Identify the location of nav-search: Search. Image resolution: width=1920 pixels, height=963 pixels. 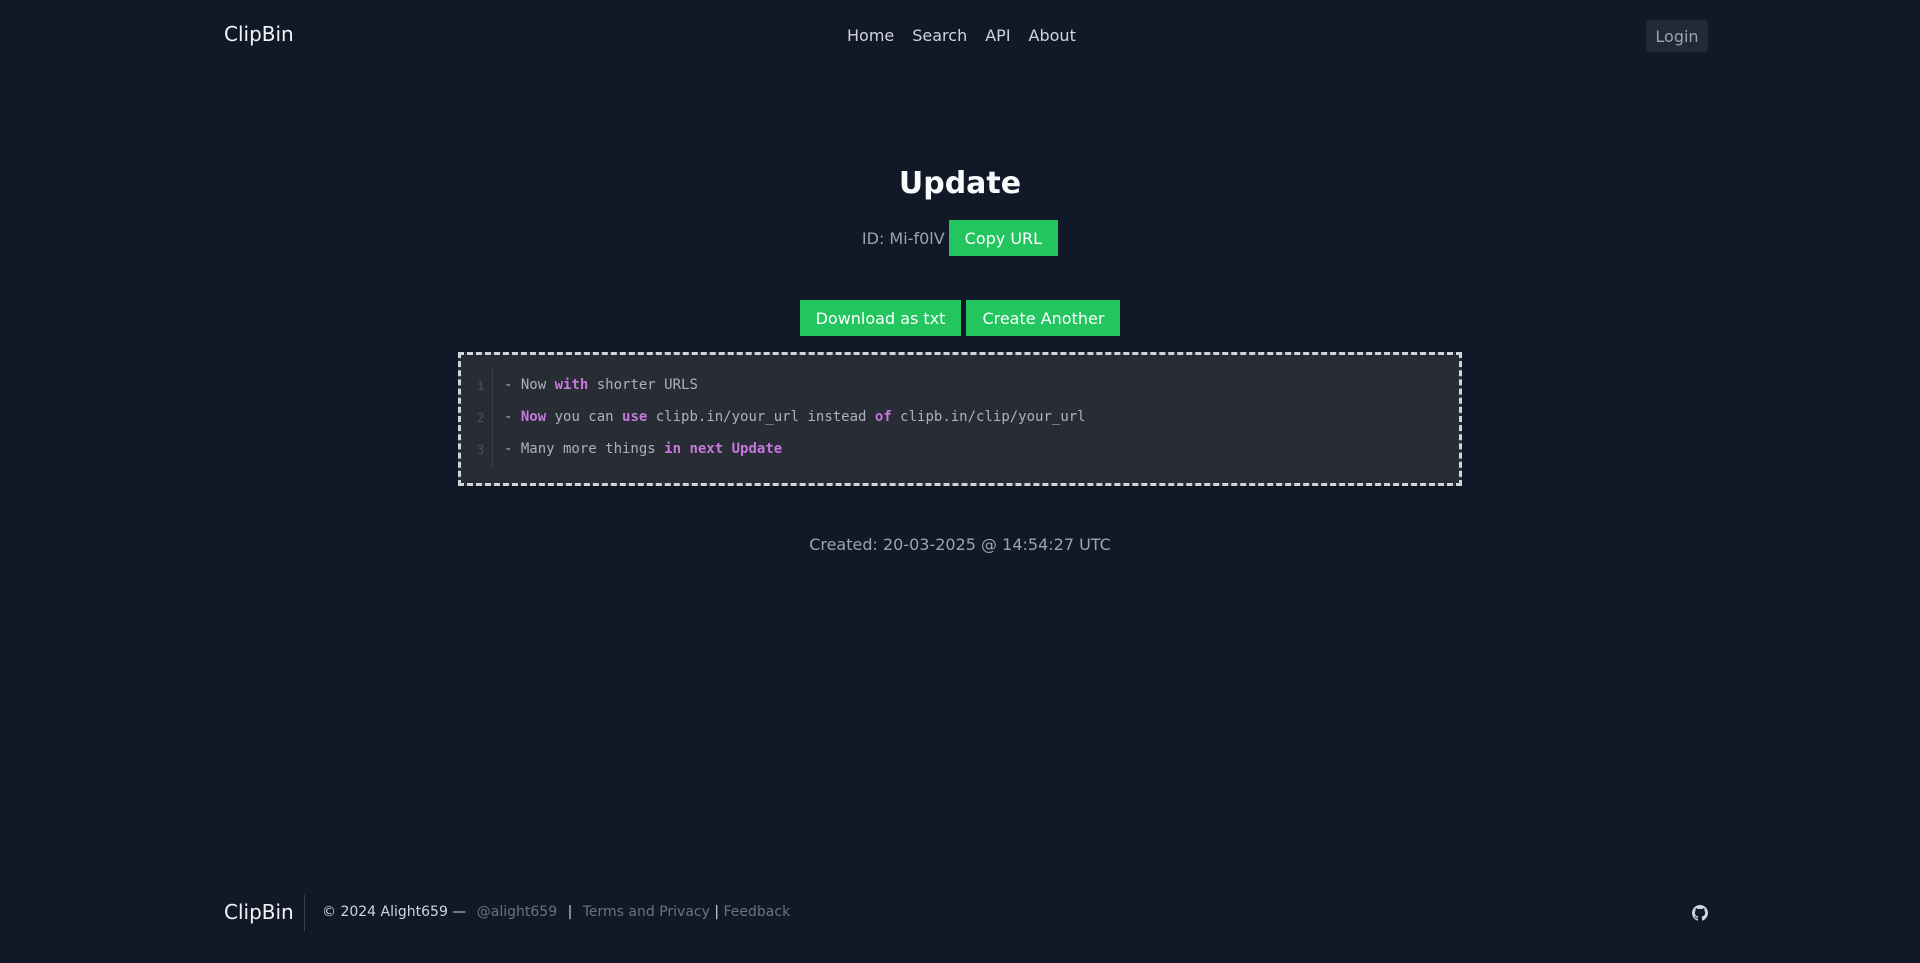
(939, 35).